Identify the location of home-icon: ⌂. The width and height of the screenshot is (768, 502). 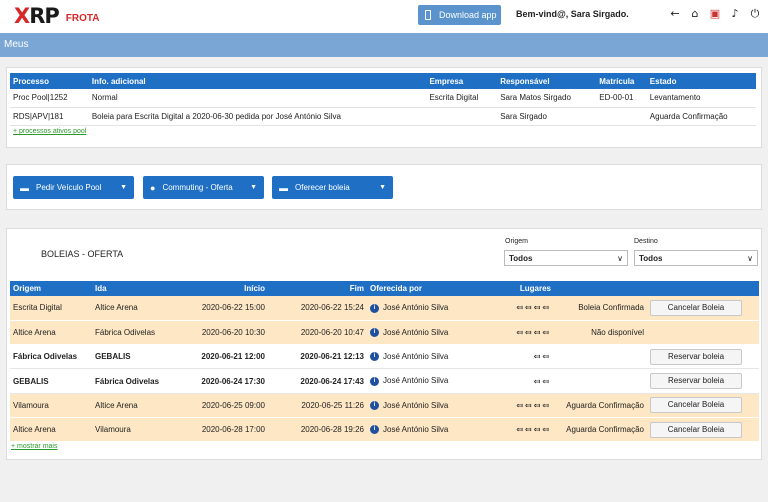
(695, 14).